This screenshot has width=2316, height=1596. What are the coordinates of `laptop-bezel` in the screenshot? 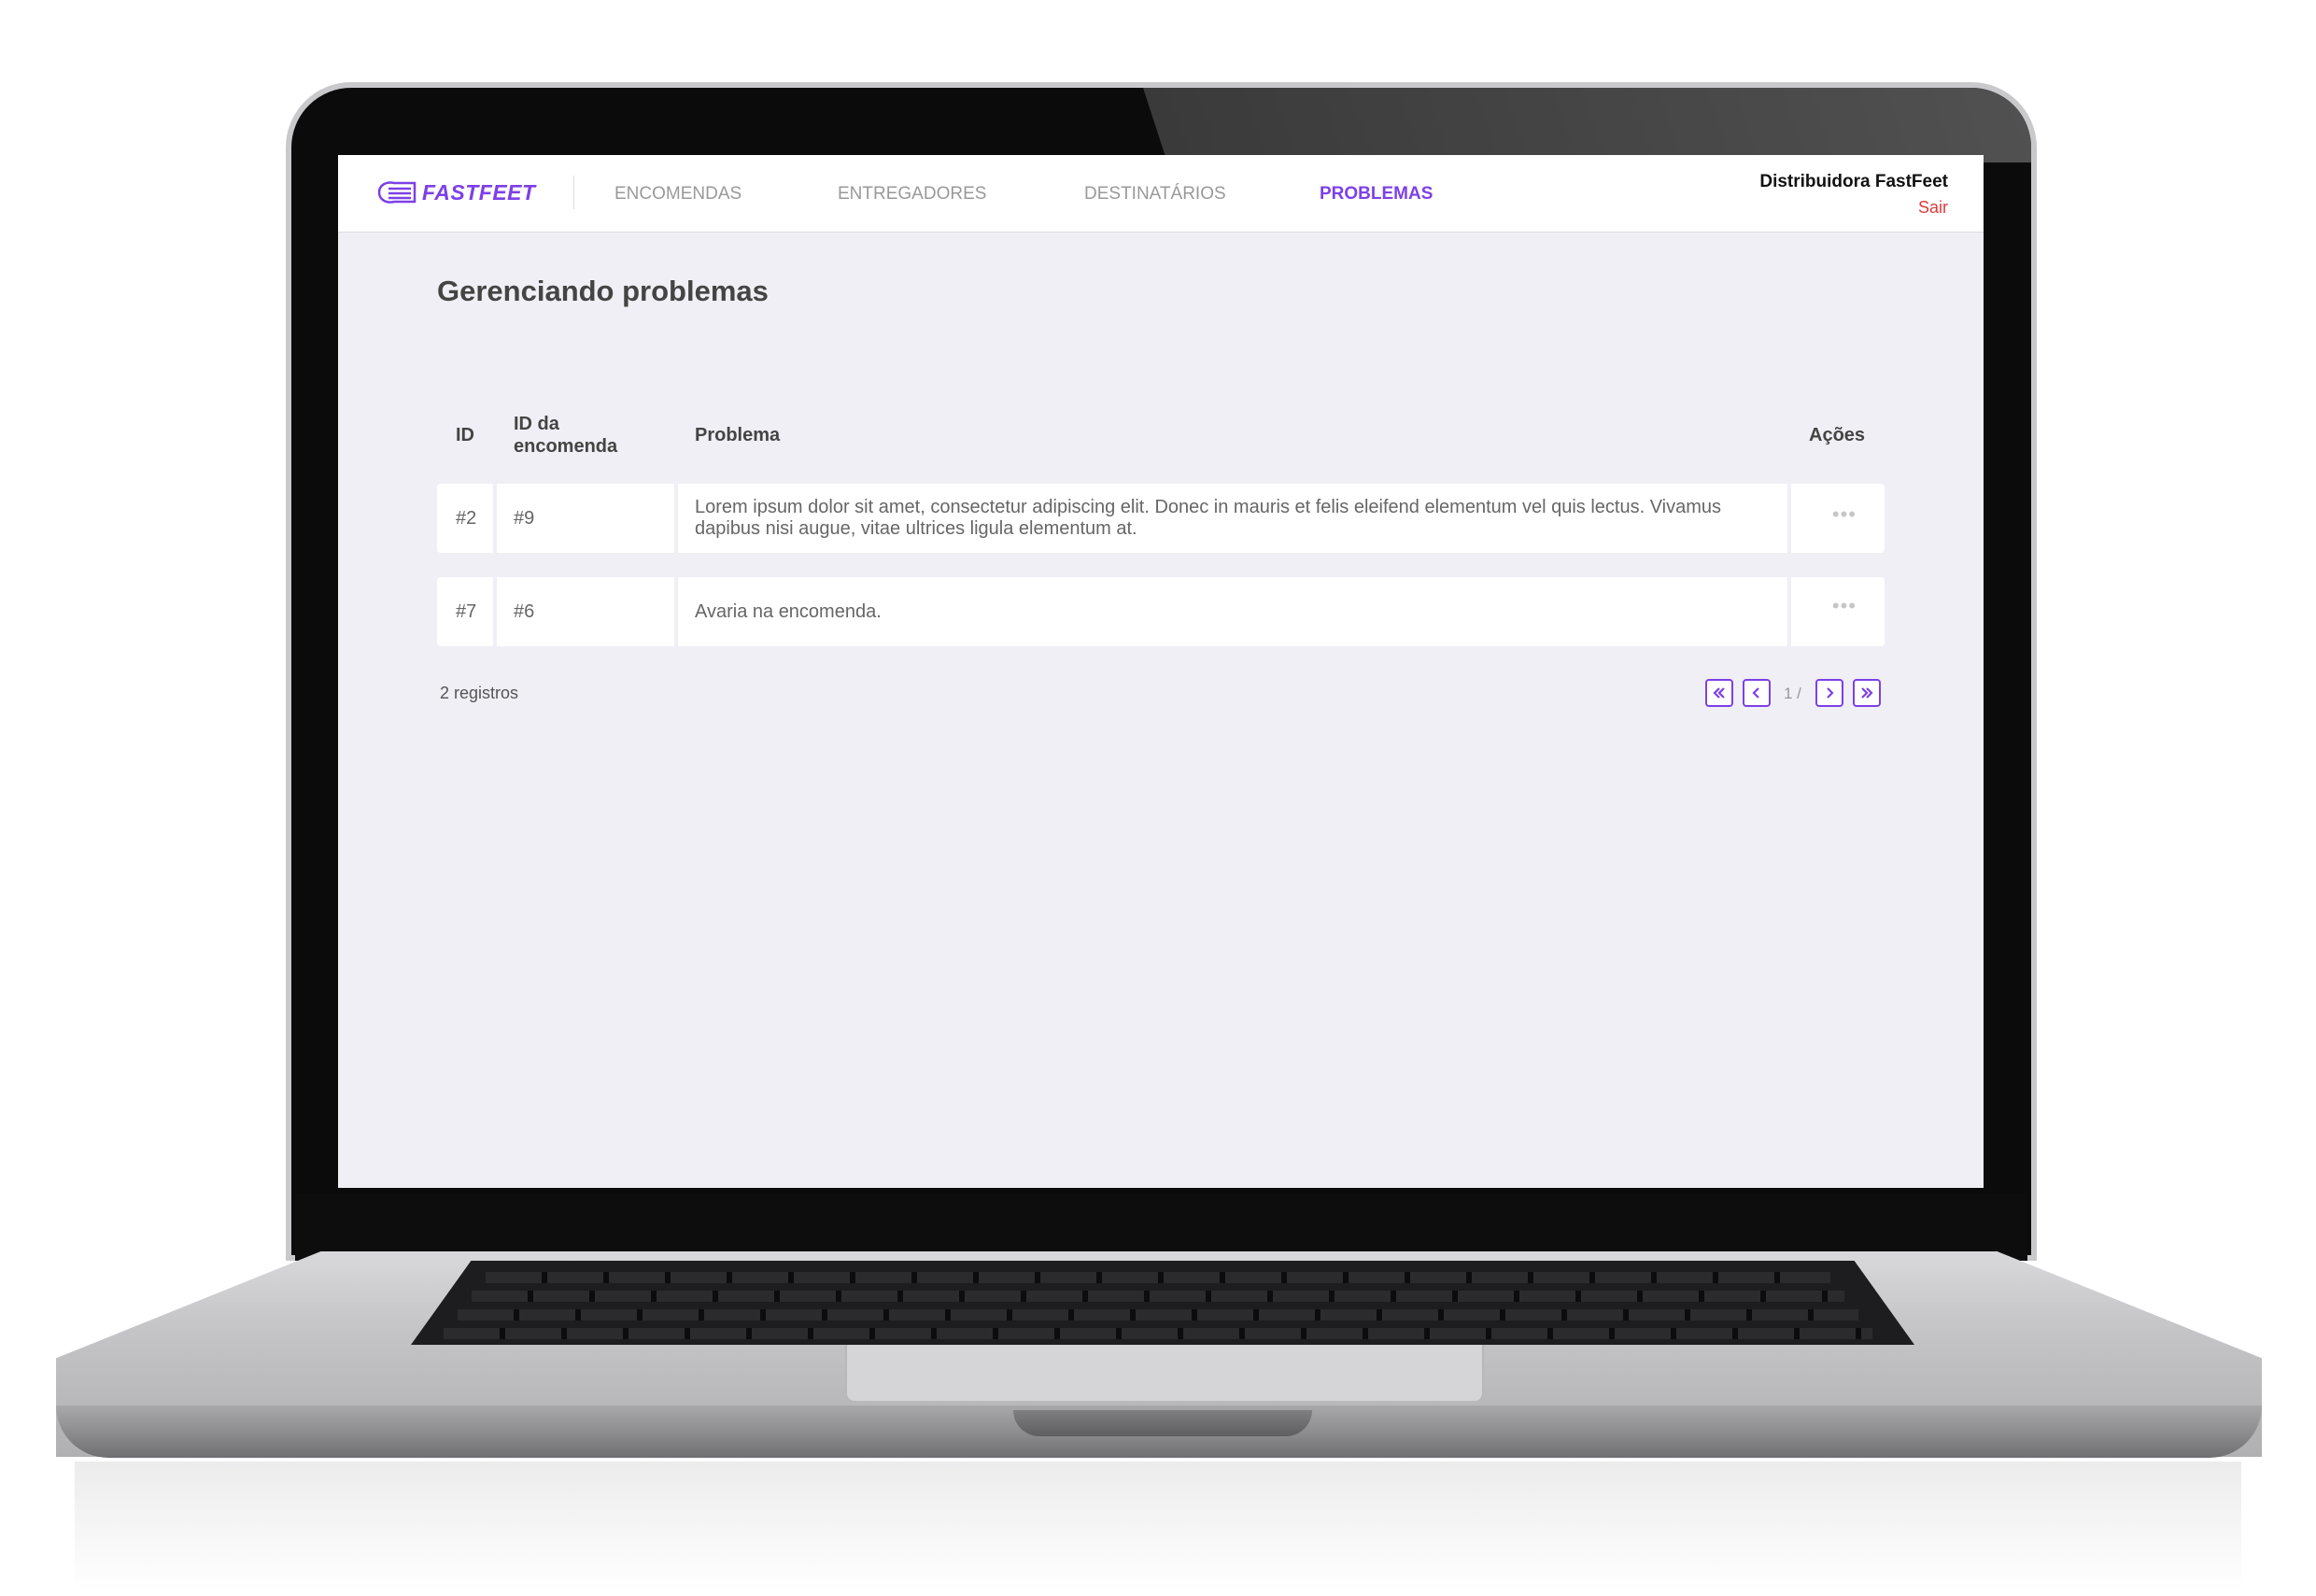 It's located at (1161, 1227).